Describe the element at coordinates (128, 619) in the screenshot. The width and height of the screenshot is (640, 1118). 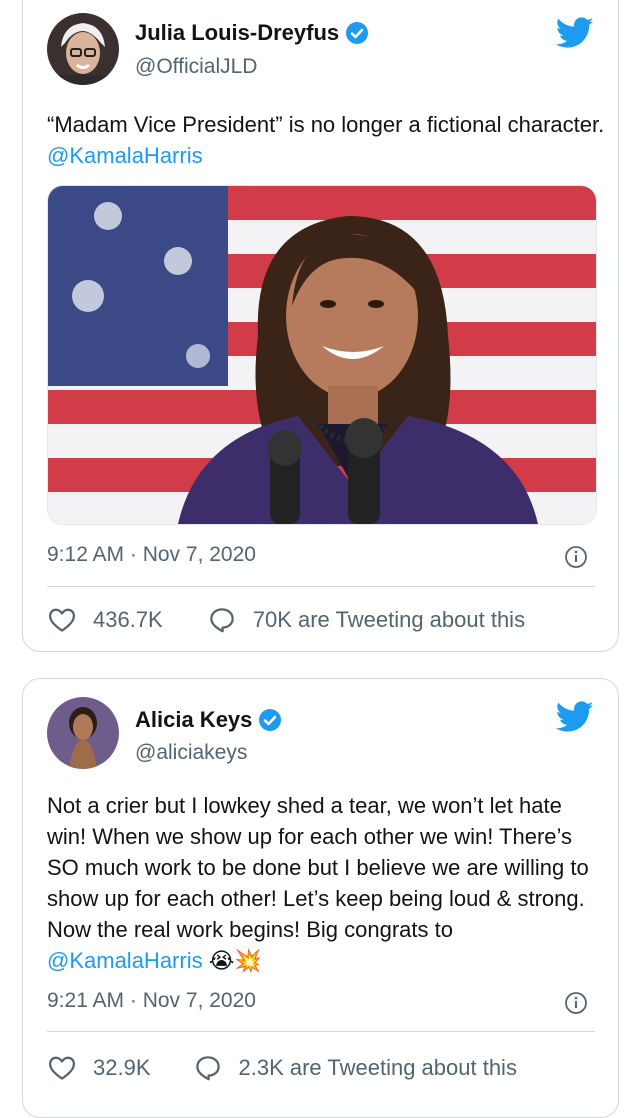
I see `like-count: 436.7K` at that location.